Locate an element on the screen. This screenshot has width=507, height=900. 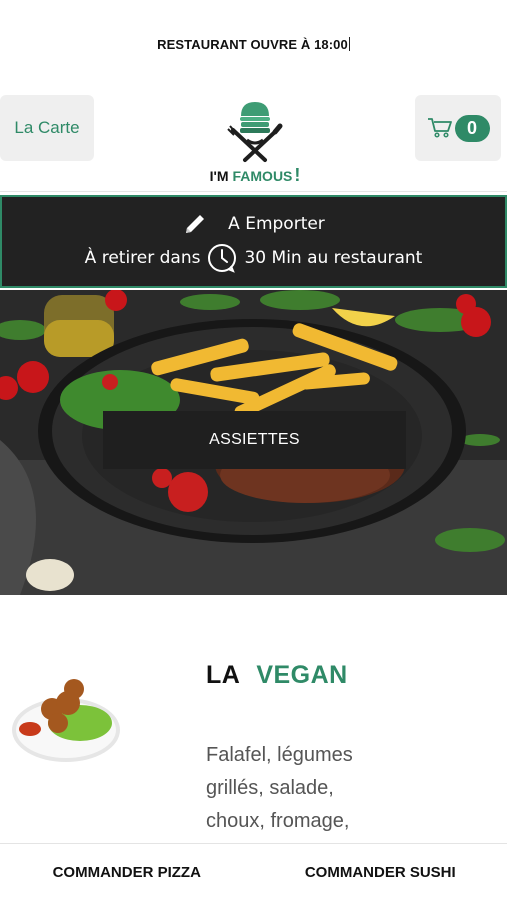
cart-button: 0 is located at coordinates (458, 128).